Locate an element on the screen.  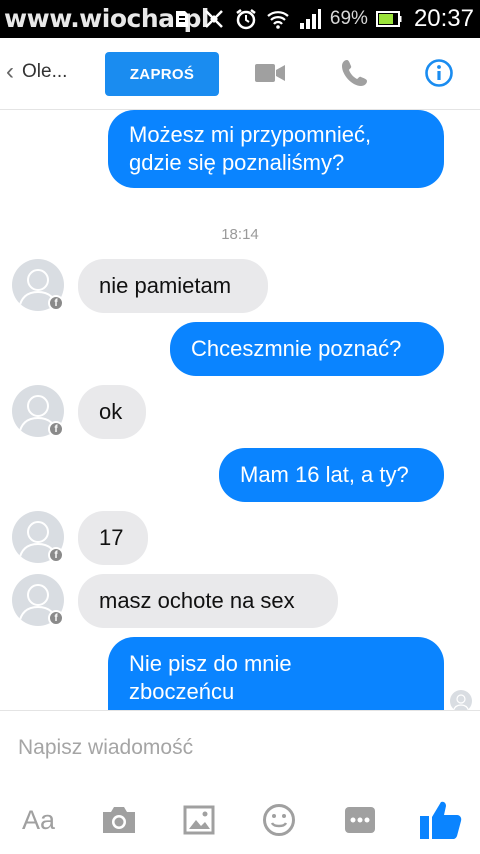
notification-icon is located at coordinates (182, 19).